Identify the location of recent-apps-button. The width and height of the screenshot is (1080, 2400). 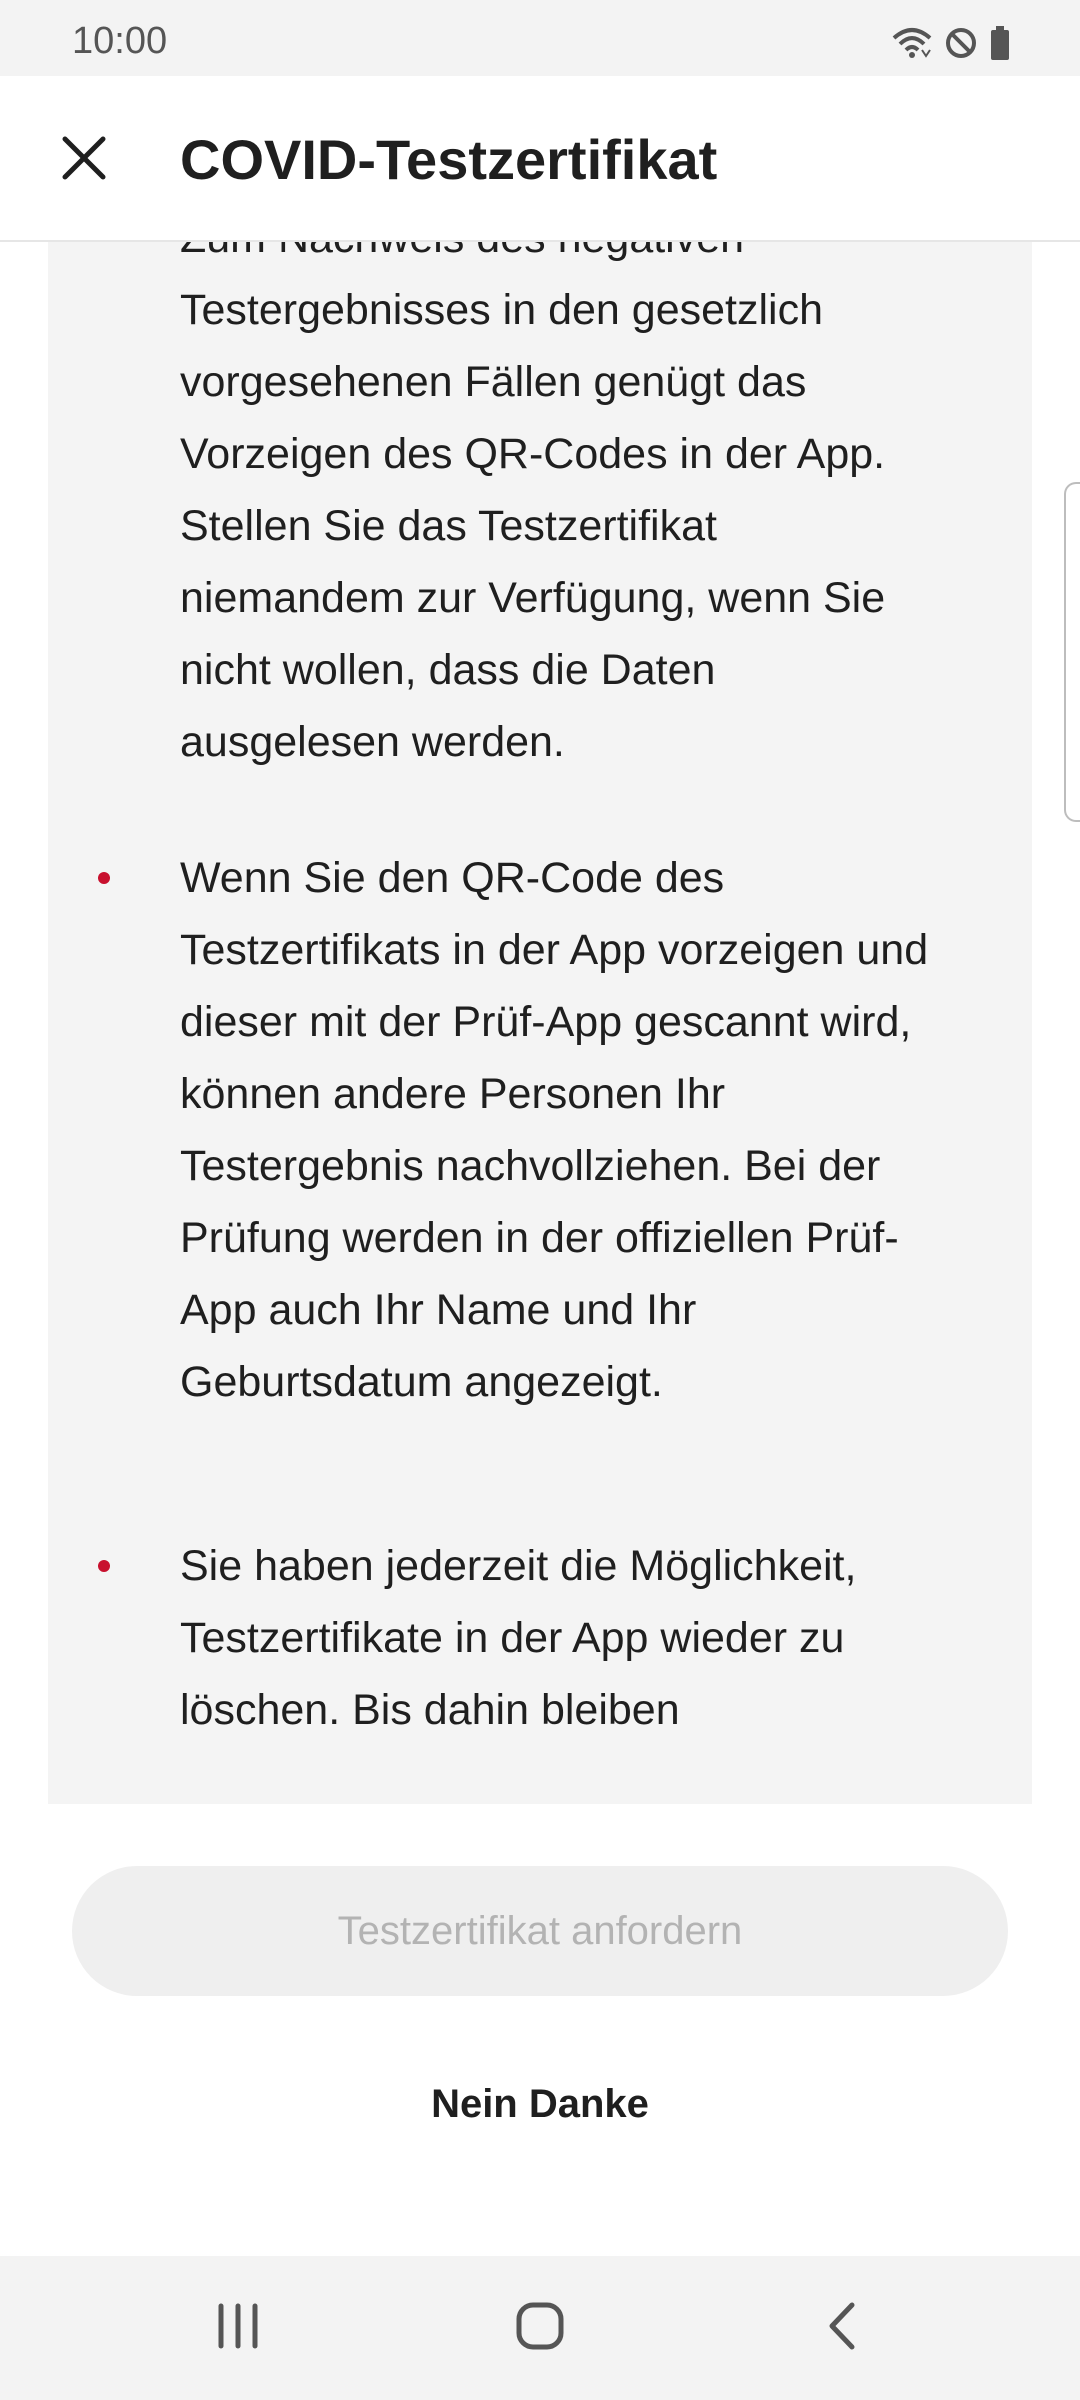
(238, 2328).